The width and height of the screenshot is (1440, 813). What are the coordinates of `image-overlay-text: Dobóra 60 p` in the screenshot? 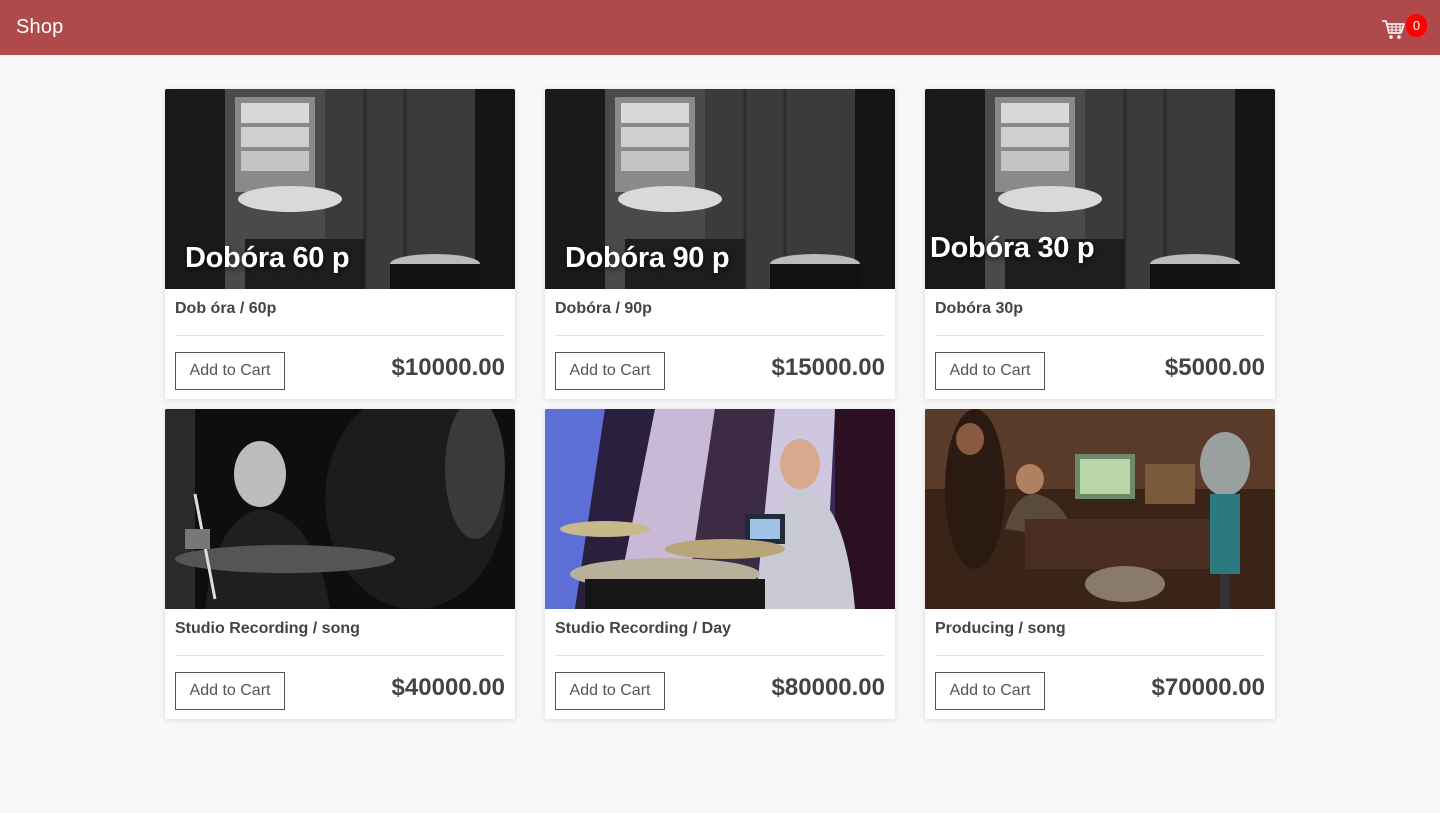 It's located at (267, 258).